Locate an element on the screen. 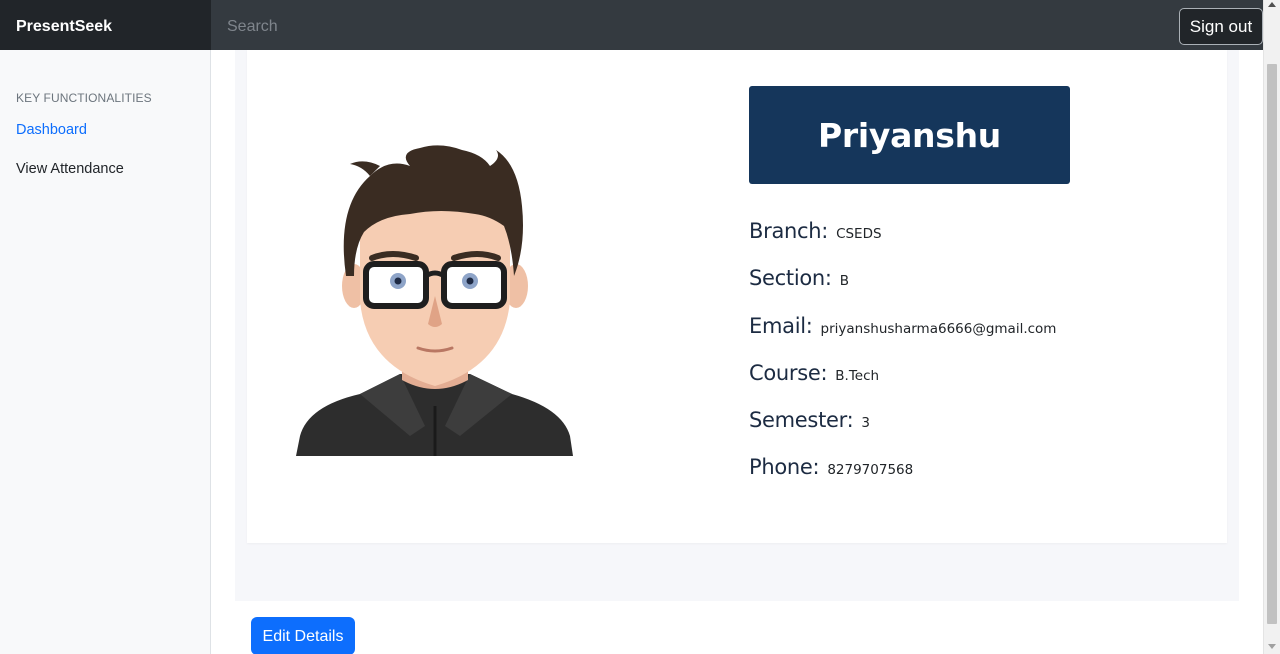 This screenshot has height=654, width=1280. field-email: Email: priyanshusharma6666@gmail.com is located at coordinates (902, 326).